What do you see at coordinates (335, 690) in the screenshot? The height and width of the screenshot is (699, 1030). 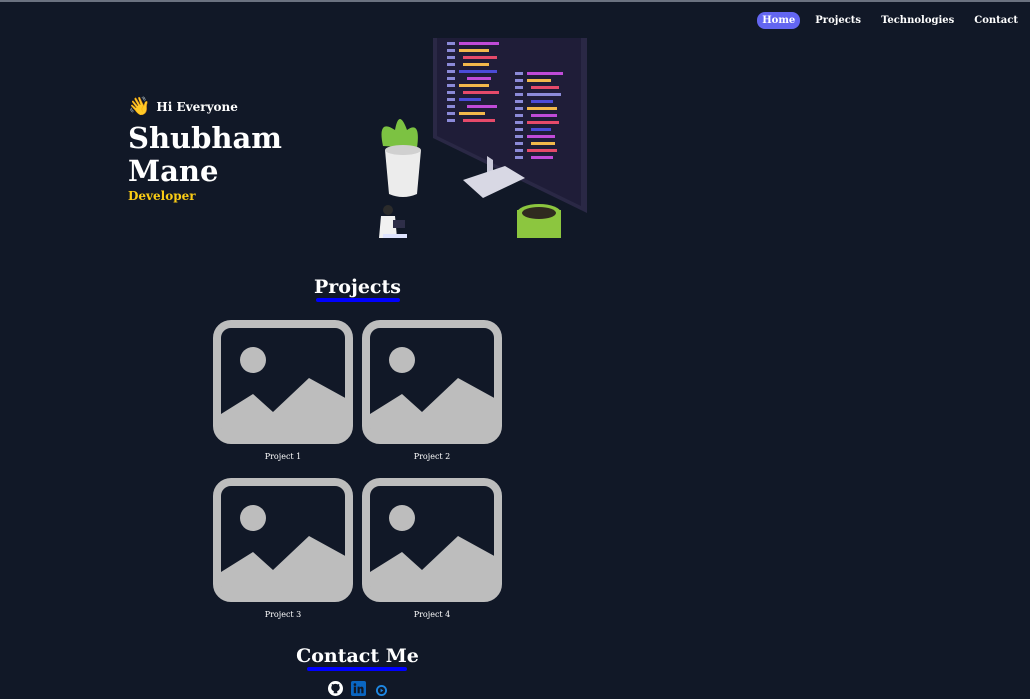 I see `github-icon` at bounding box center [335, 690].